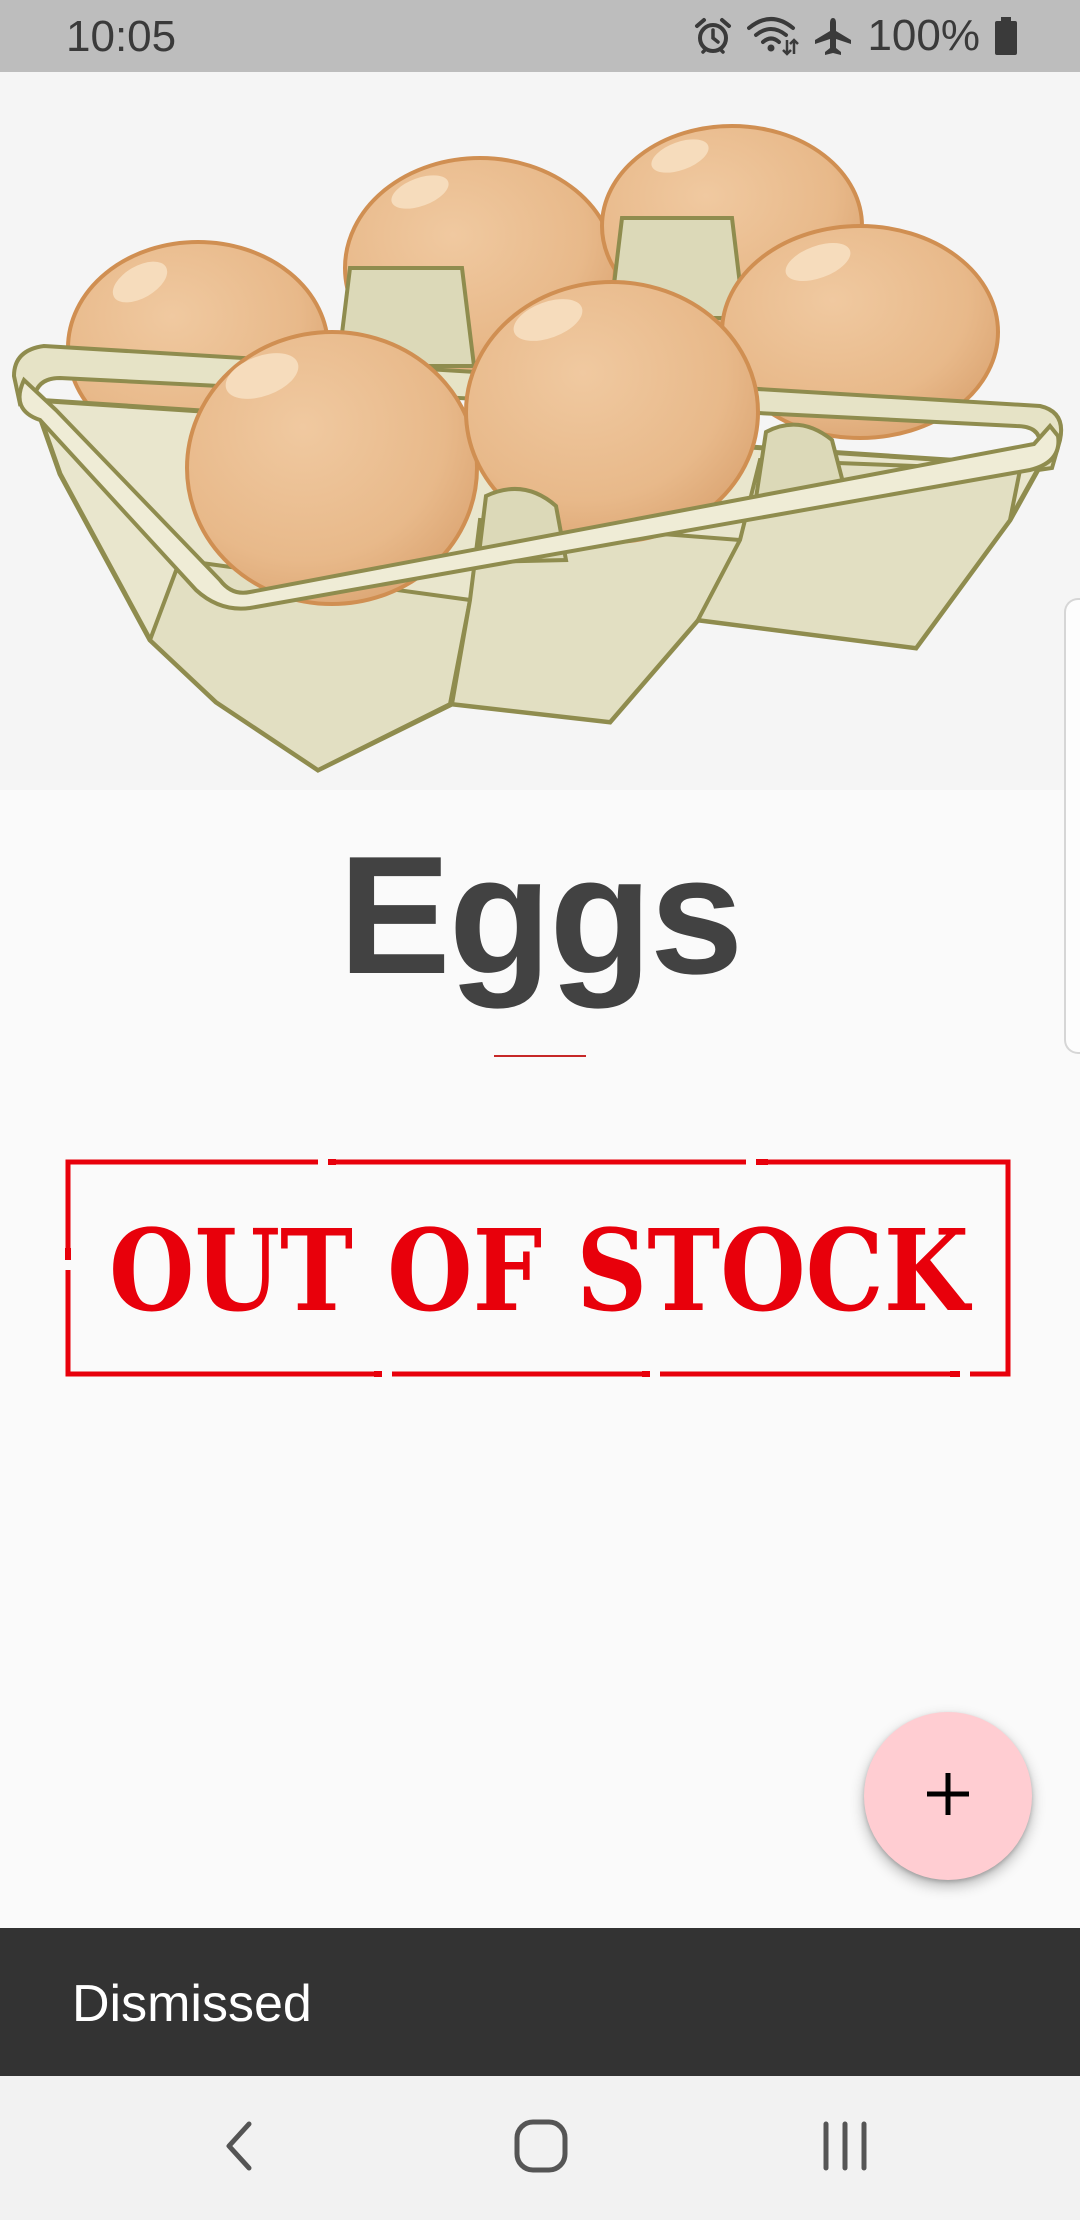 The height and width of the screenshot is (2220, 1080). I want to click on airplane-icon, so click(833, 36).